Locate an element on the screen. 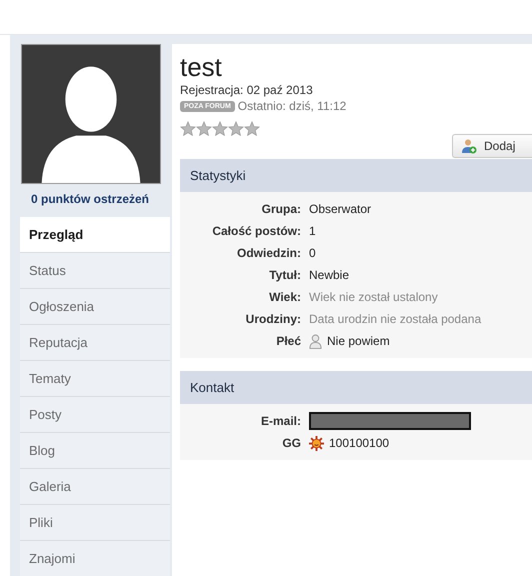 The height and width of the screenshot is (576, 532). field-value: Data urodzin nie została podana is located at coordinates (395, 319).